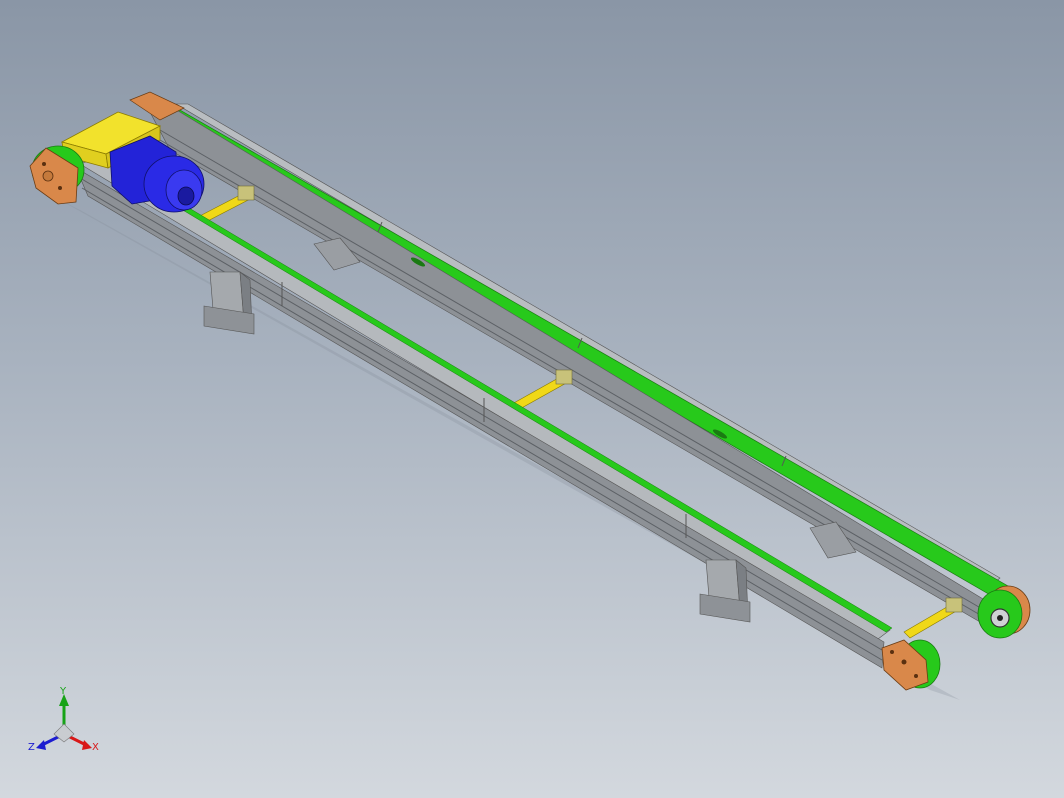  Describe the element at coordinates (1000, 618) in the screenshot. I see `pulley-axle` at that location.